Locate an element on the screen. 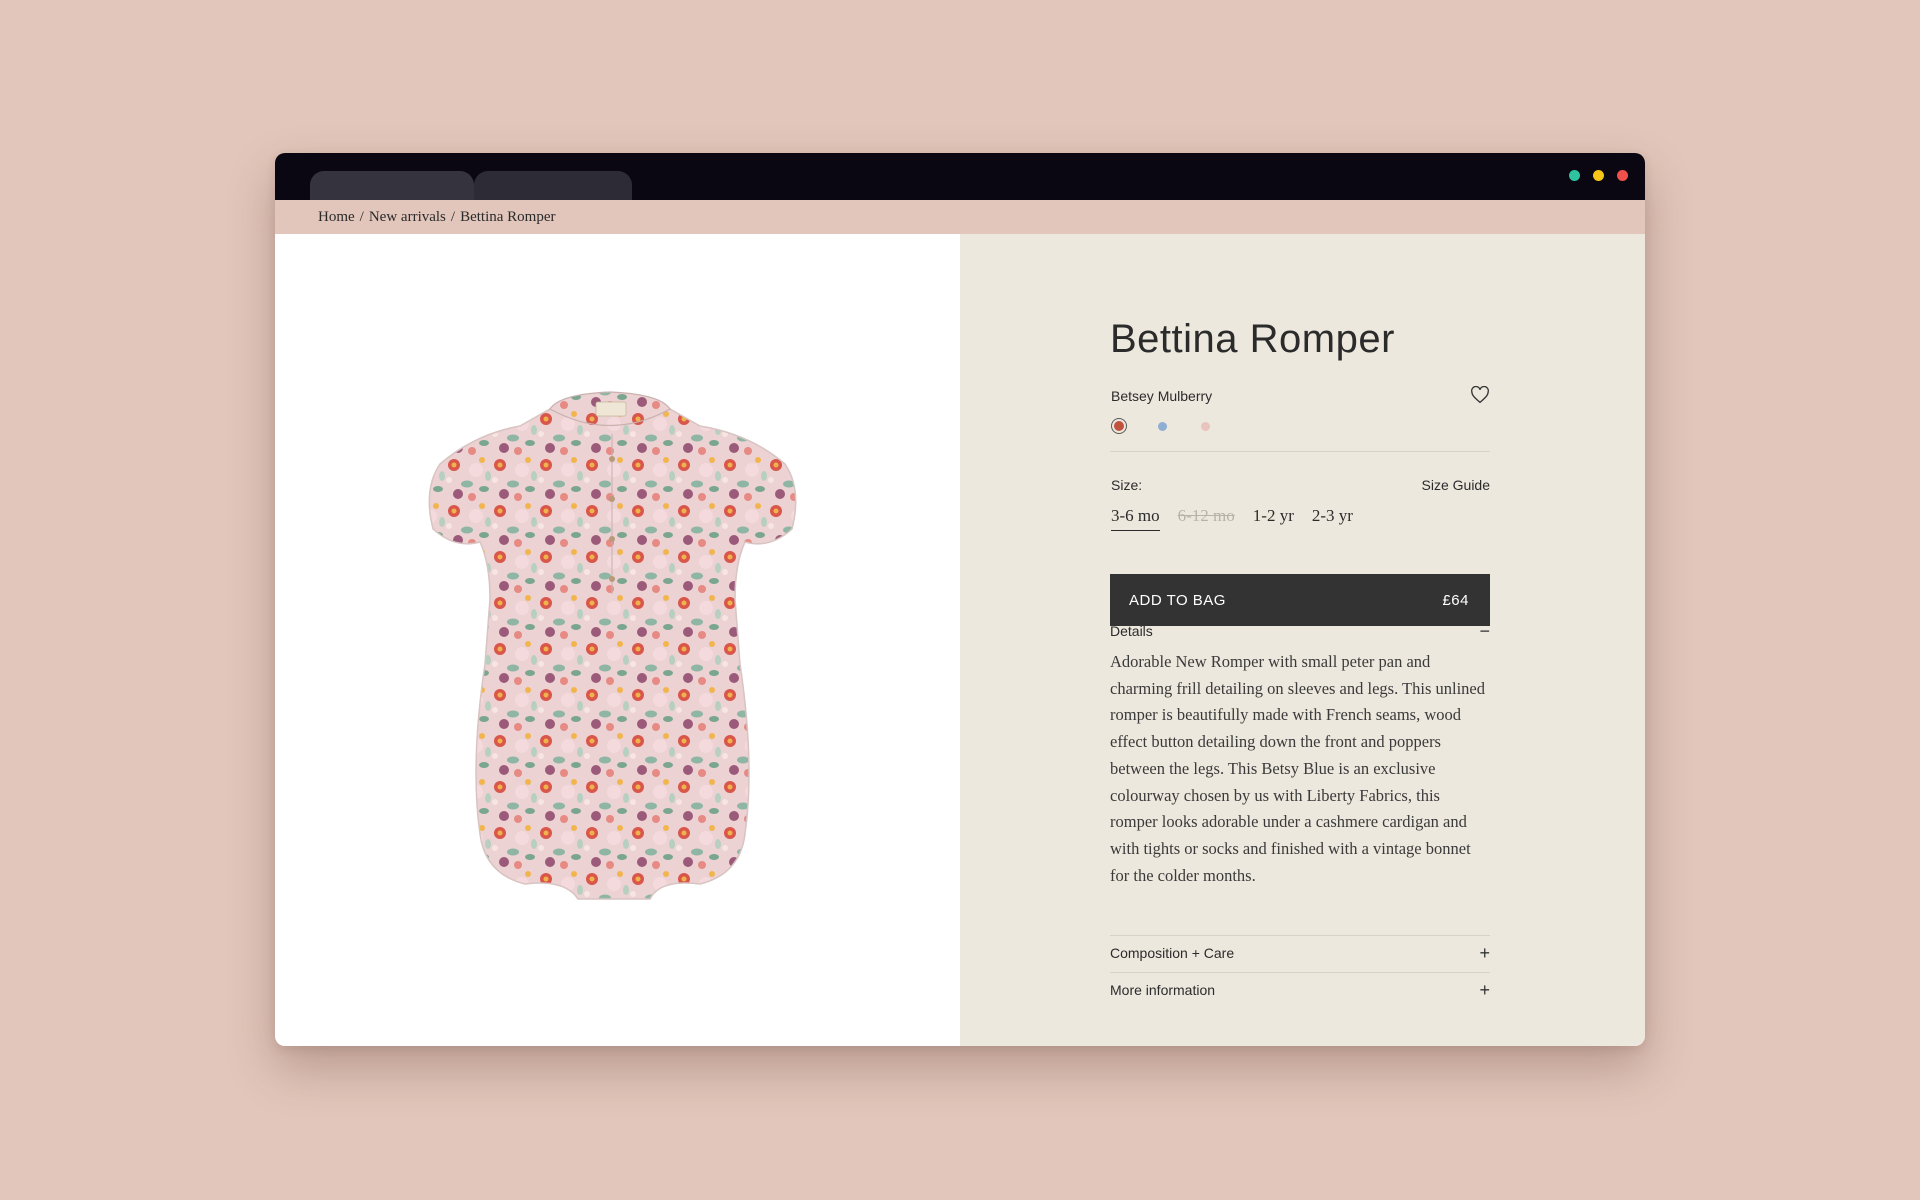 This screenshot has width=1920, height=1200. size-options: 3-6 mo 6-12 mo 1-2 yr 2-3 yr is located at coordinates (1232, 518).